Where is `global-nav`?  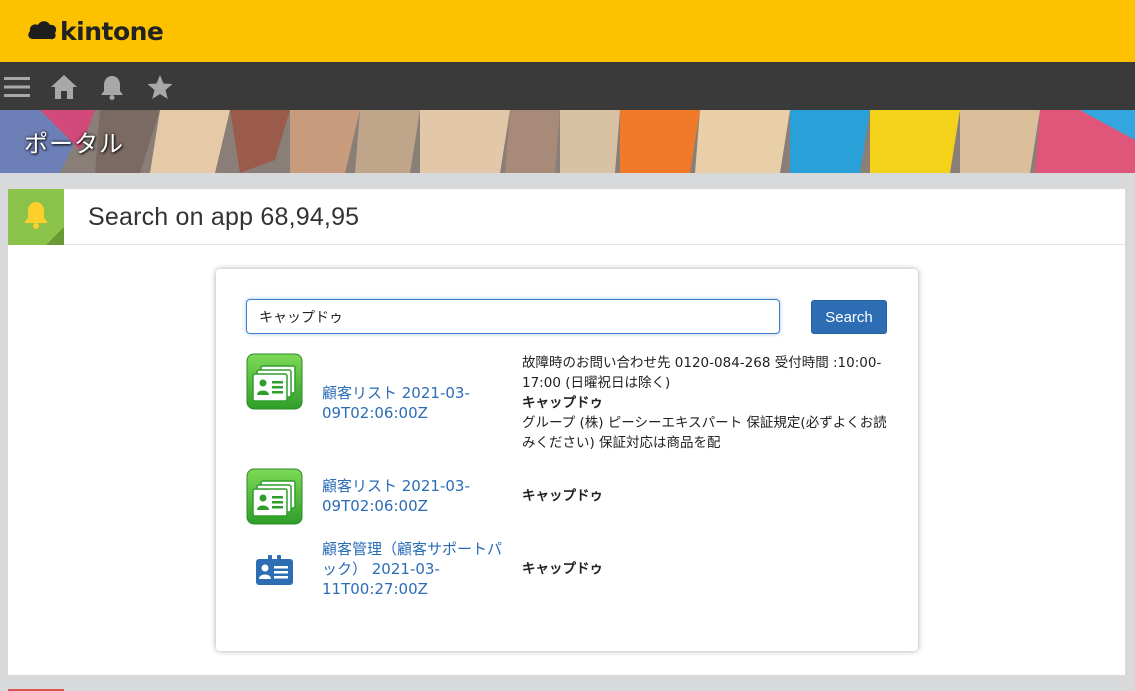
global-nav is located at coordinates (567, 86).